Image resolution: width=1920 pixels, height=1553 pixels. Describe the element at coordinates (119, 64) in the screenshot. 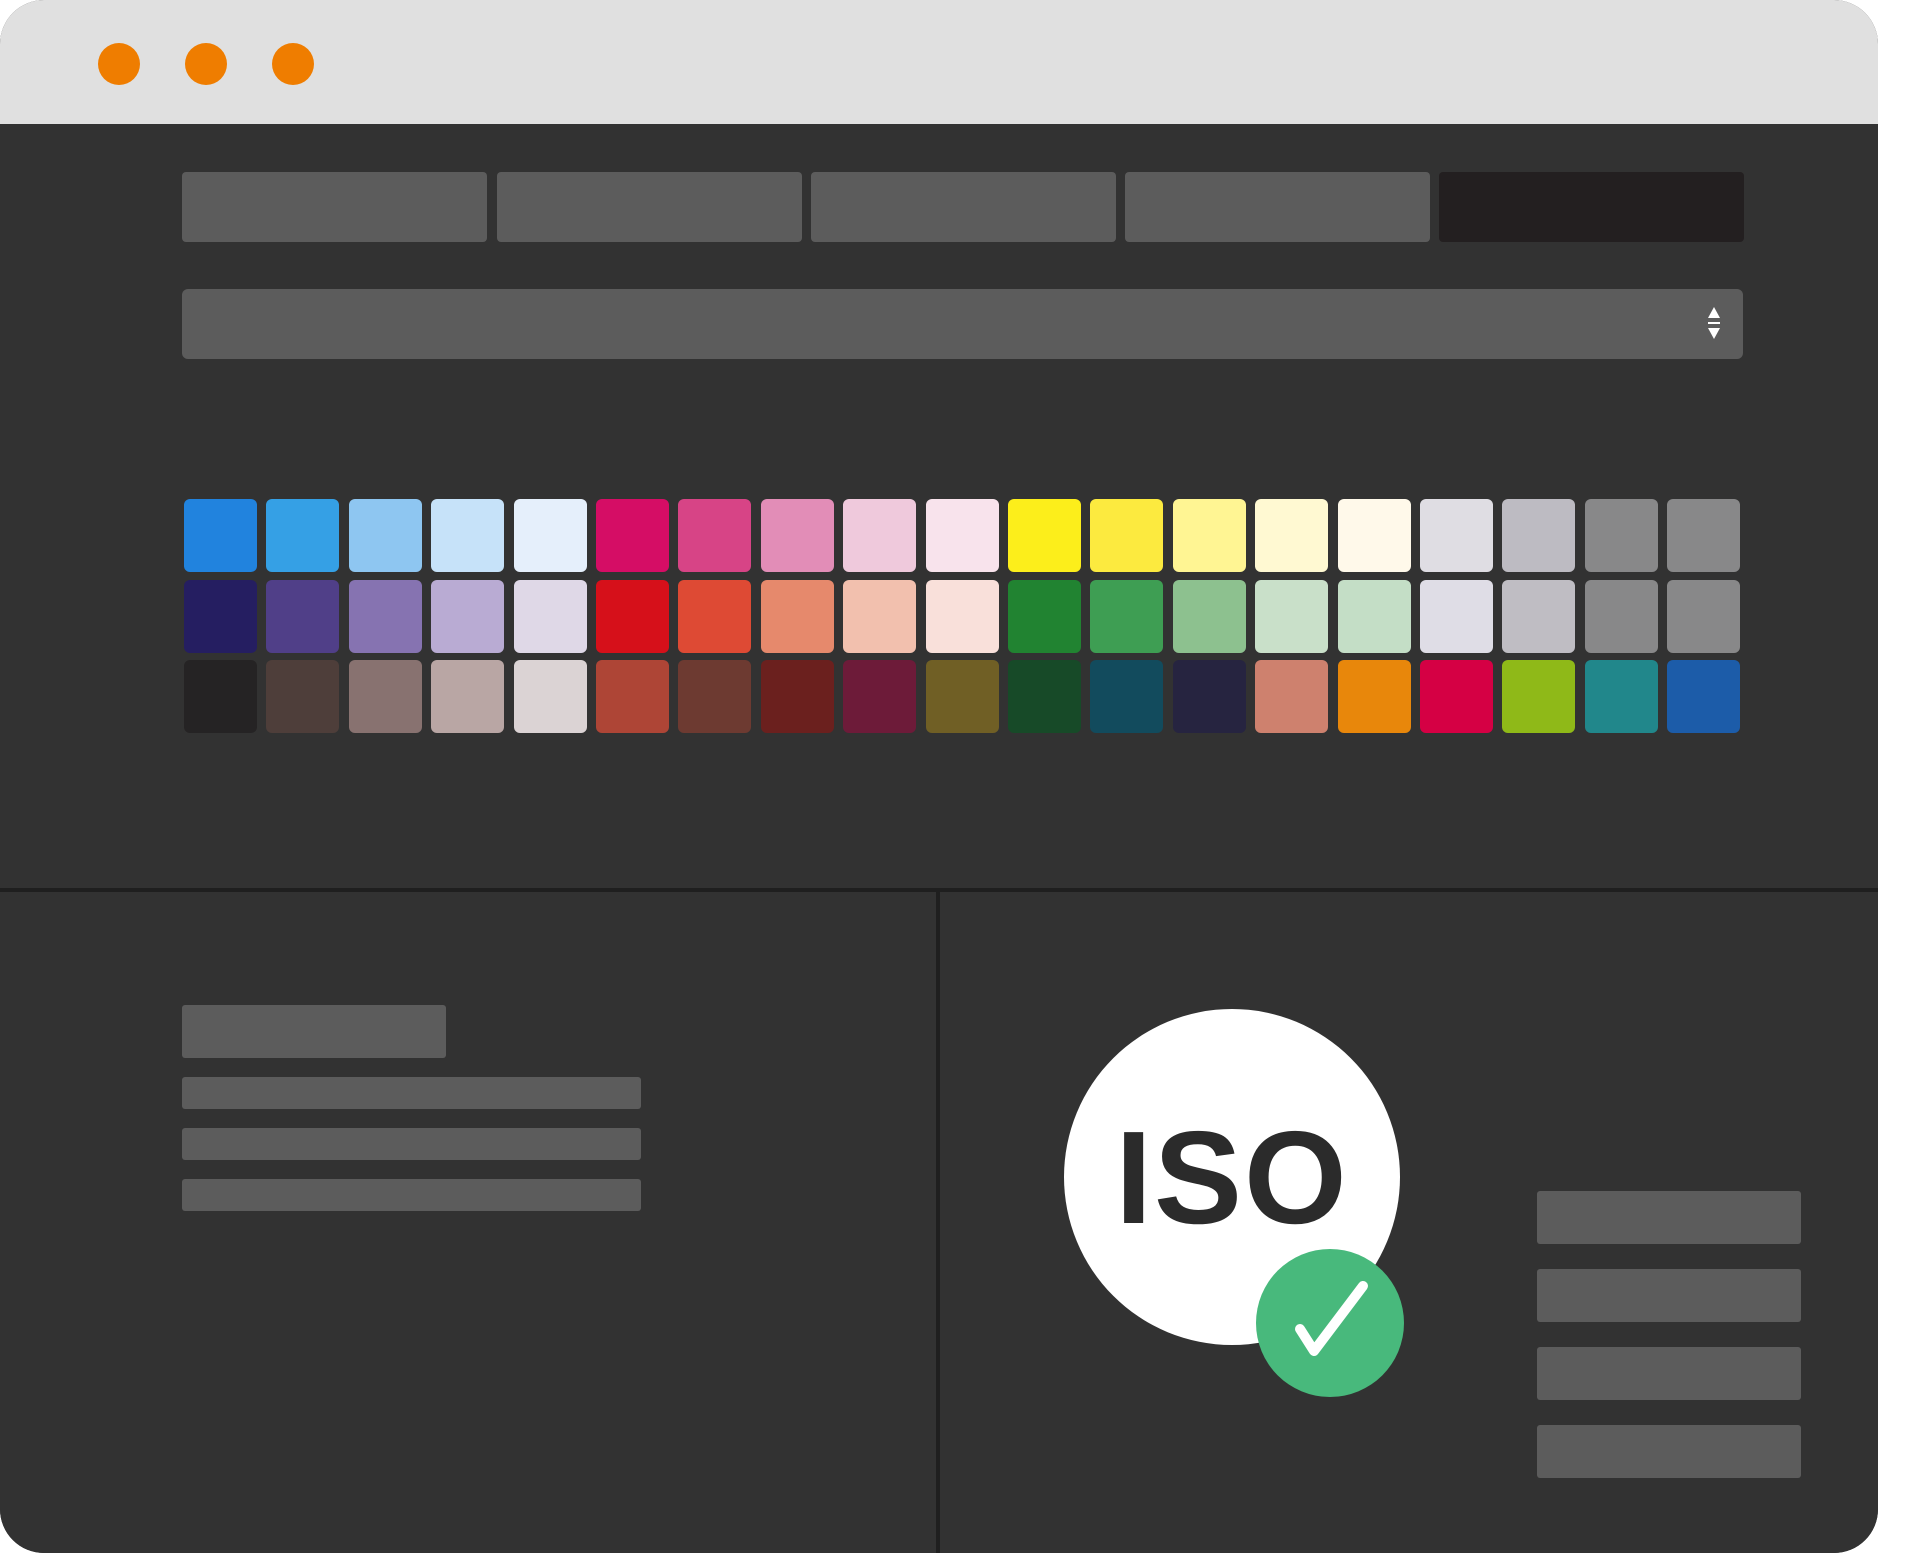

I see `close-window-button` at that location.